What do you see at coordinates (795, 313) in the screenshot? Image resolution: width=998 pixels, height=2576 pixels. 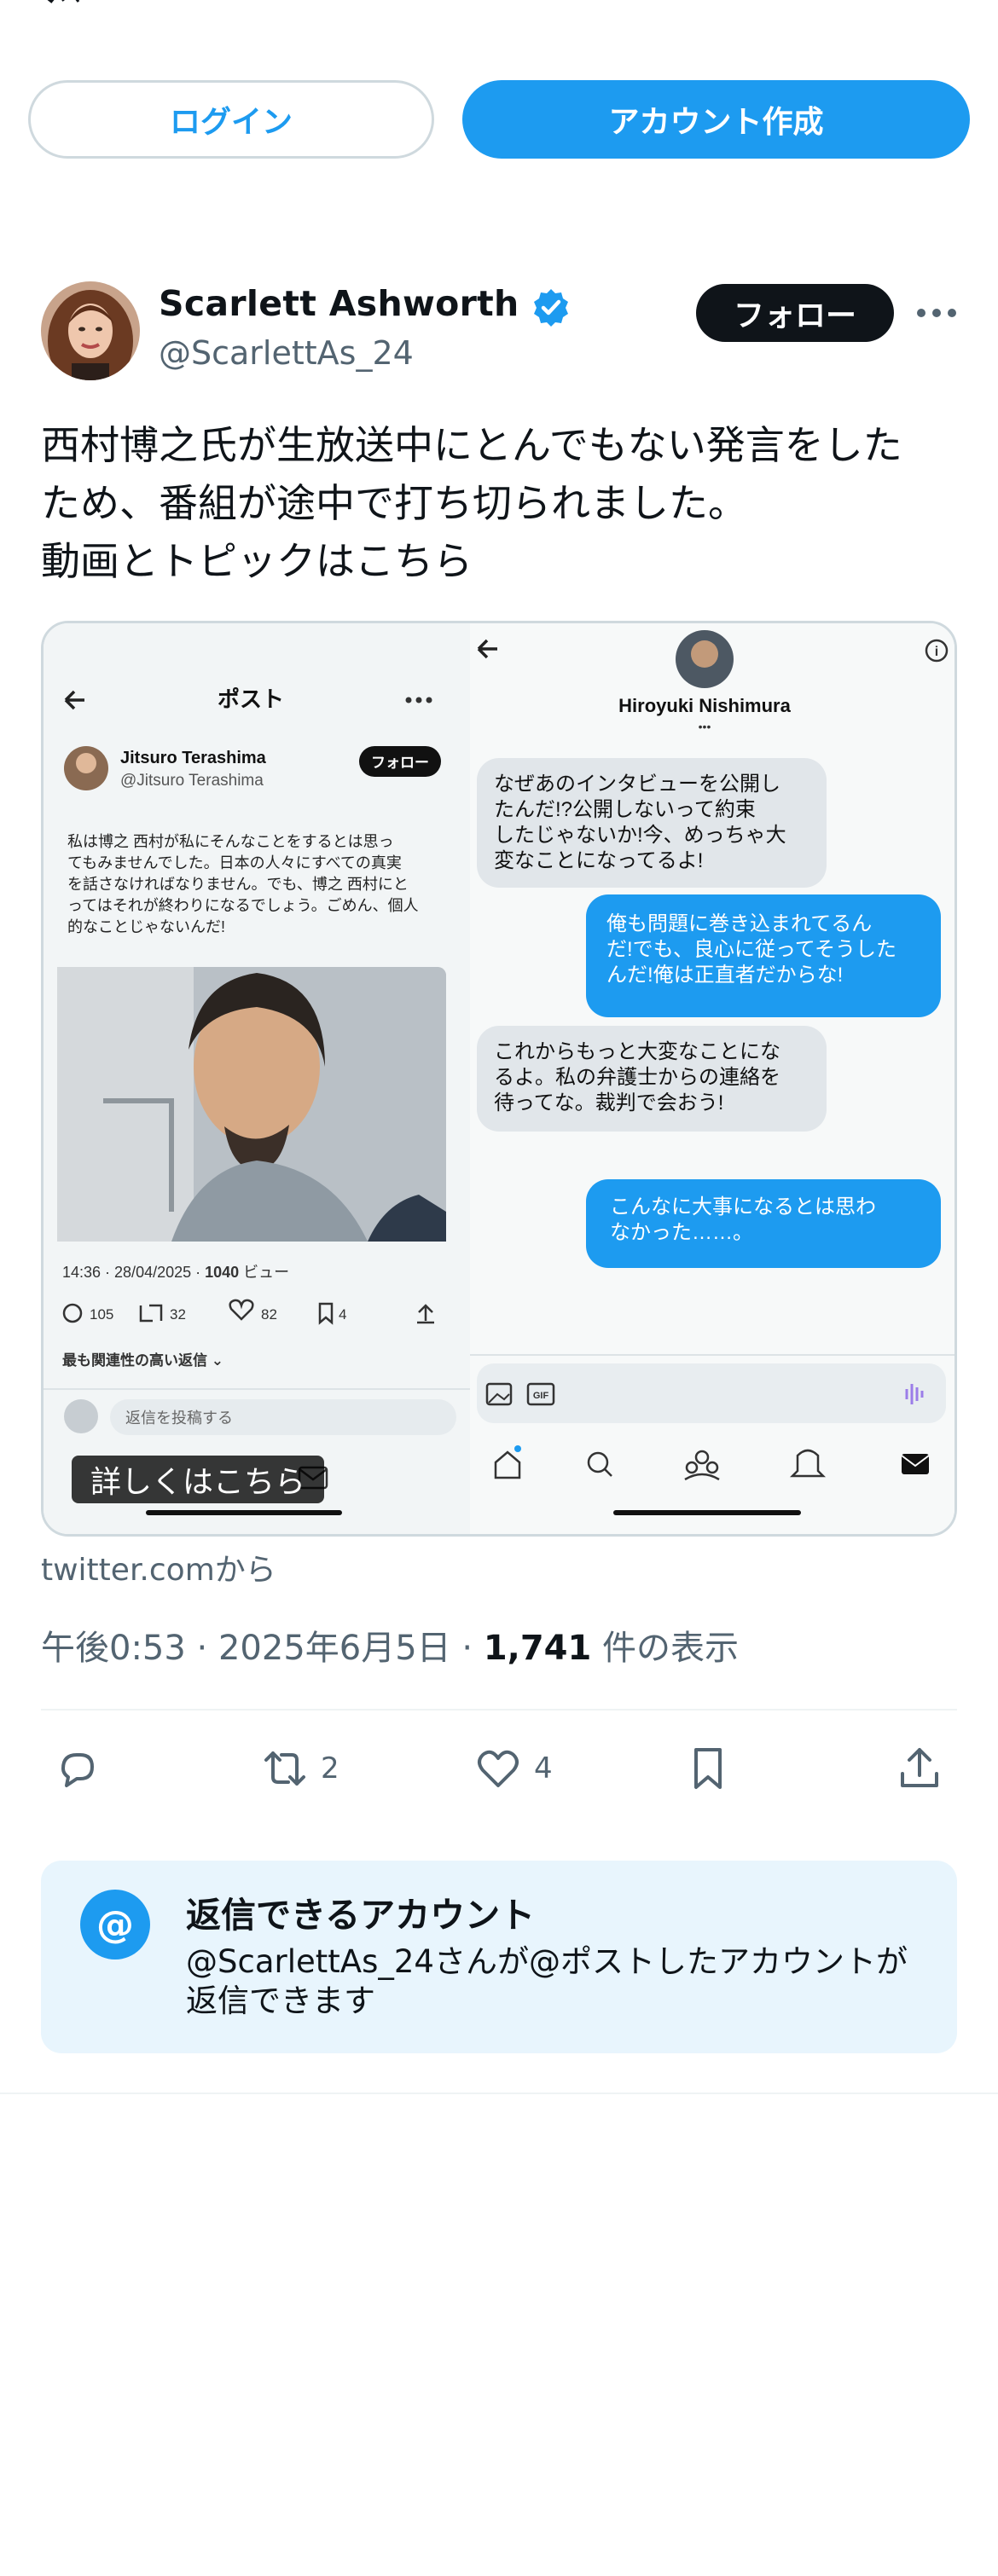 I see `follow-button: フォロー` at bounding box center [795, 313].